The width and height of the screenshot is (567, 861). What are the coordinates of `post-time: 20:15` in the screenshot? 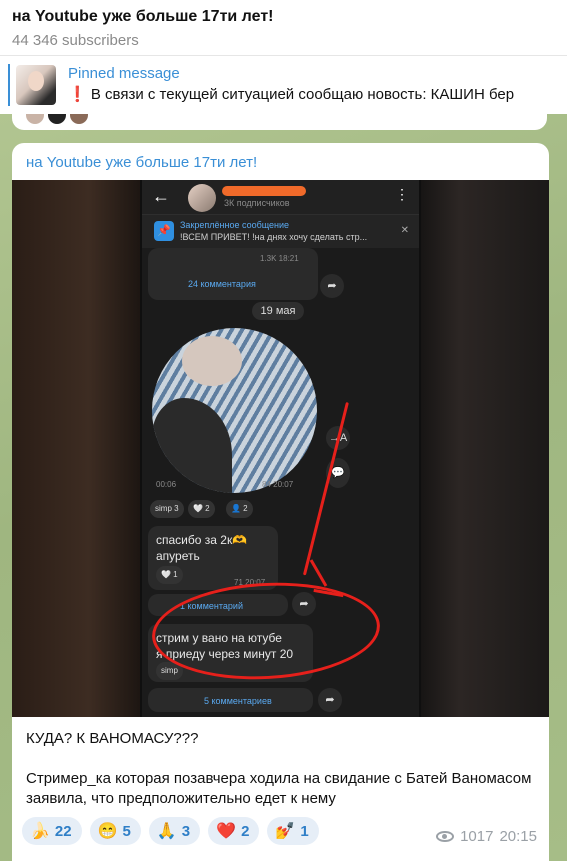 It's located at (518, 836).